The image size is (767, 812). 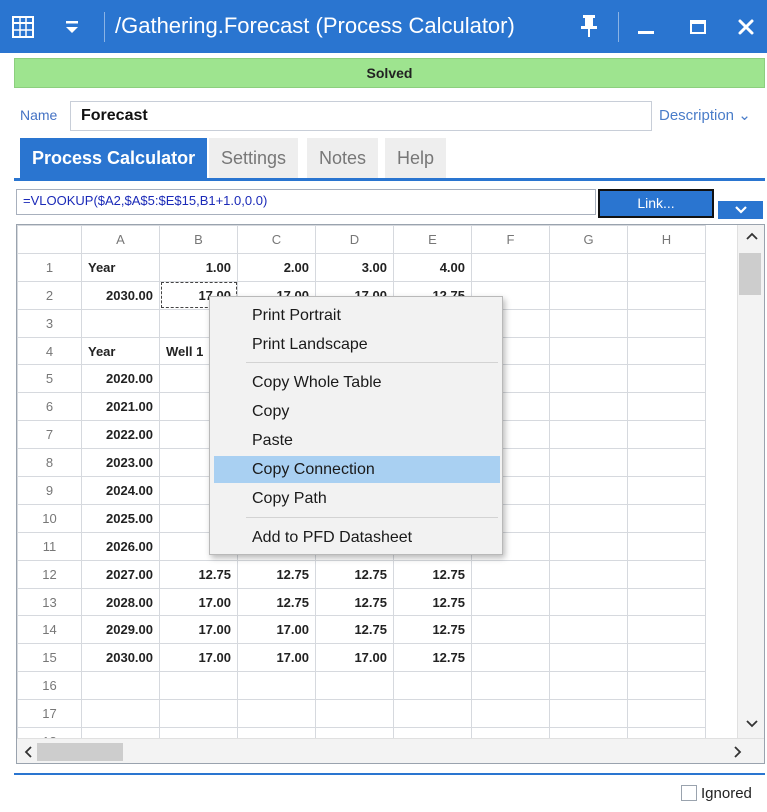 I want to click on menu-icon, so click(x=72, y=27).